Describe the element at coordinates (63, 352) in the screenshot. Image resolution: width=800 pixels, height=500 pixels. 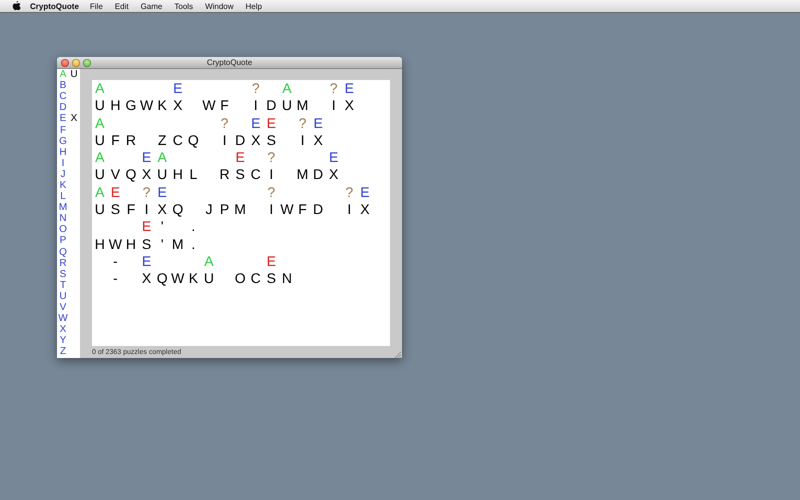
I see `alphabet-letter: Z` at that location.